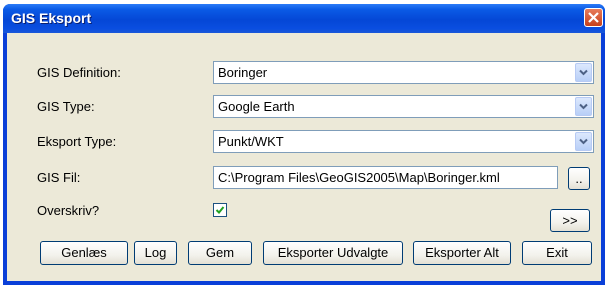 The width and height of the screenshot is (606, 287). I want to click on gis-type-select: Google Earth, so click(403, 106).